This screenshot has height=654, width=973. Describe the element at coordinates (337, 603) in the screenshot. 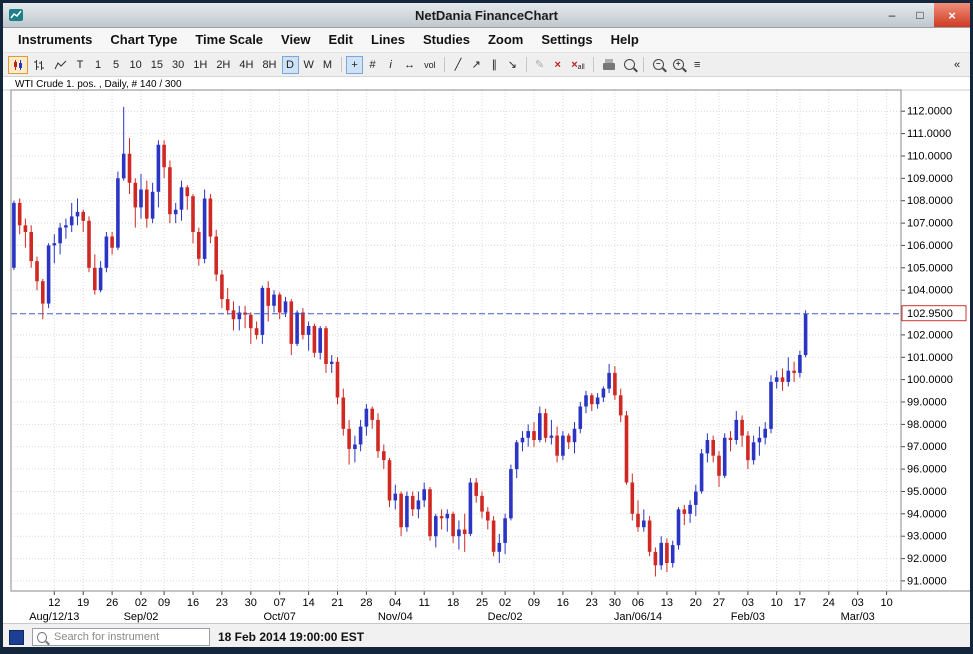

I see `svg-text: 21` at that location.